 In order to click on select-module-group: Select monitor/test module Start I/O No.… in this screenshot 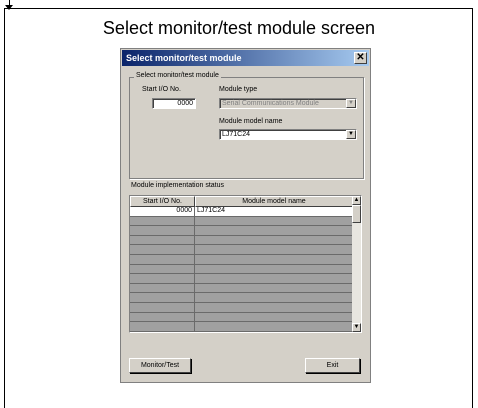, I will do `click(246, 125)`.